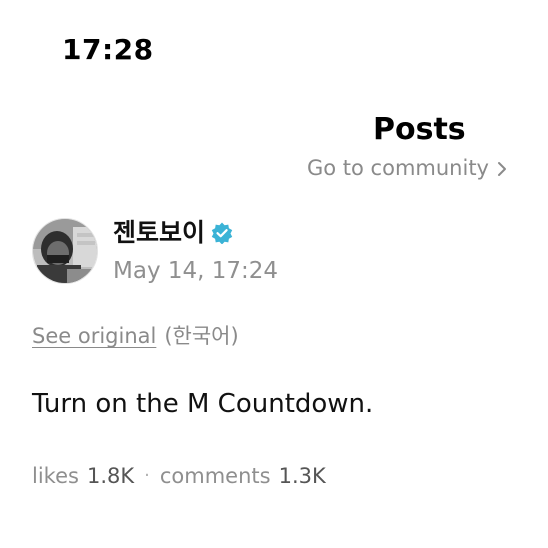  I want to click on author-avatar, so click(65, 251).